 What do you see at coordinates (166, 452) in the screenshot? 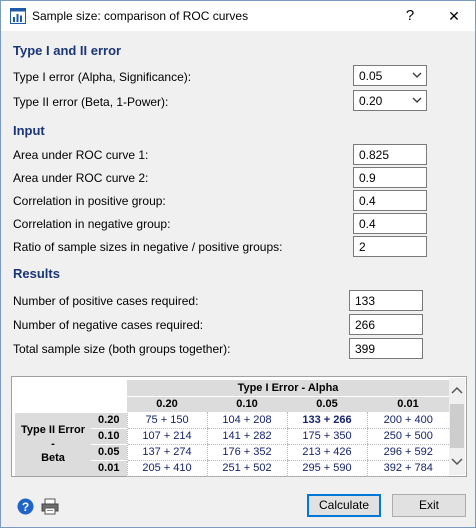
I see `table-cell: 137 + 274` at bounding box center [166, 452].